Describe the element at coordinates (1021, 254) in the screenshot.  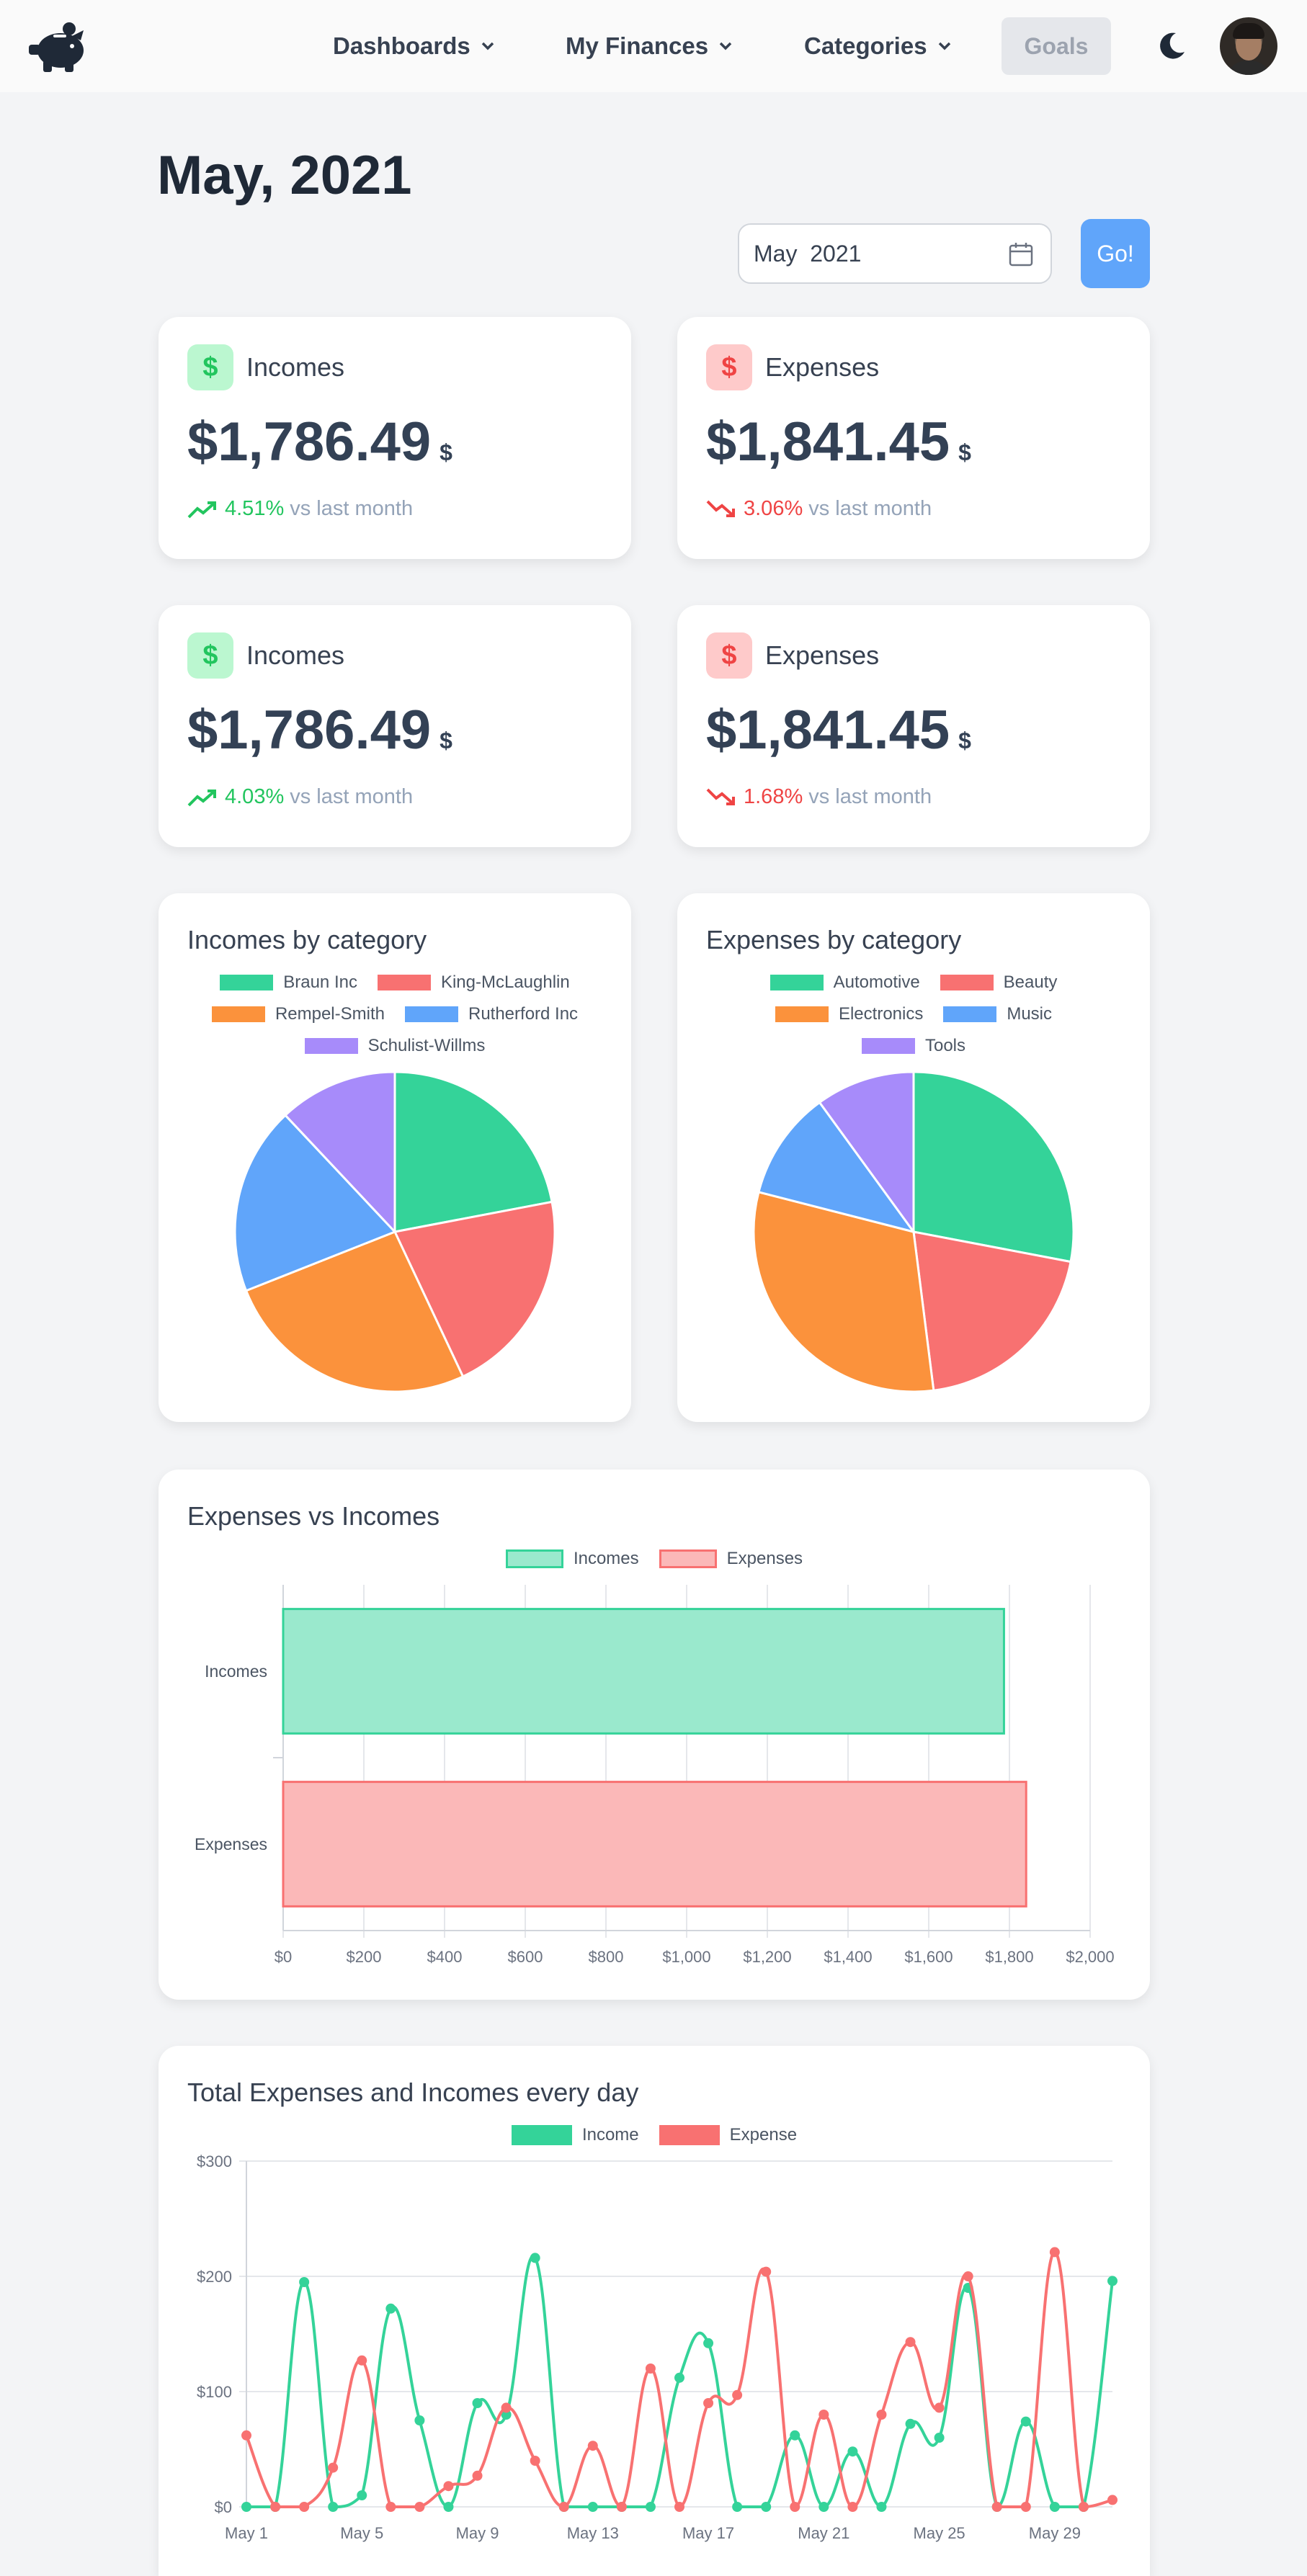
I see `calendar-icon` at that location.